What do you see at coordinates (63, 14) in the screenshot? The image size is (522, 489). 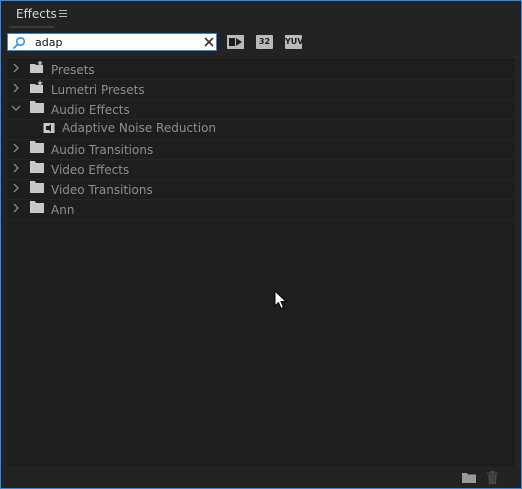 I see `panel-menu-icon` at bounding box center [63, 14].